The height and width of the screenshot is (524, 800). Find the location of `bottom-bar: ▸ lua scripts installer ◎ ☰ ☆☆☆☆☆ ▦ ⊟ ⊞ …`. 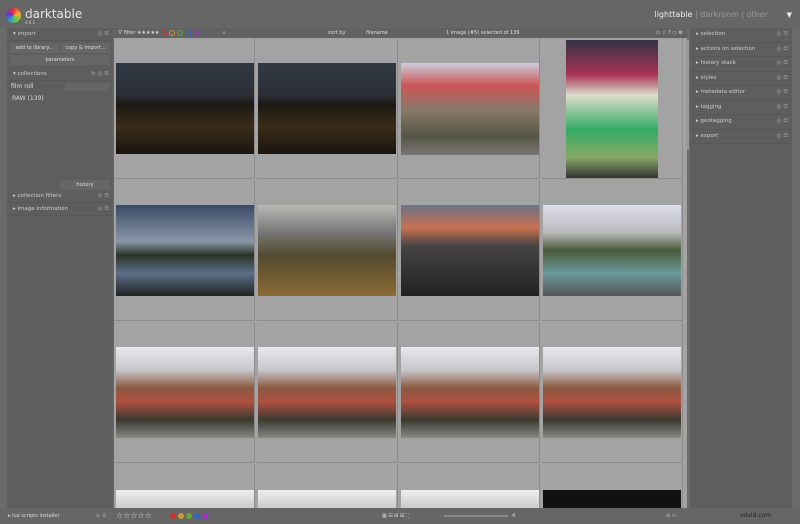

bottom-bar: ▸ lua scripts installer ◎ ☰ ☆☆☆☆☆ ▦ ⊟ ⊞ … is located at coordinates (400, 516).